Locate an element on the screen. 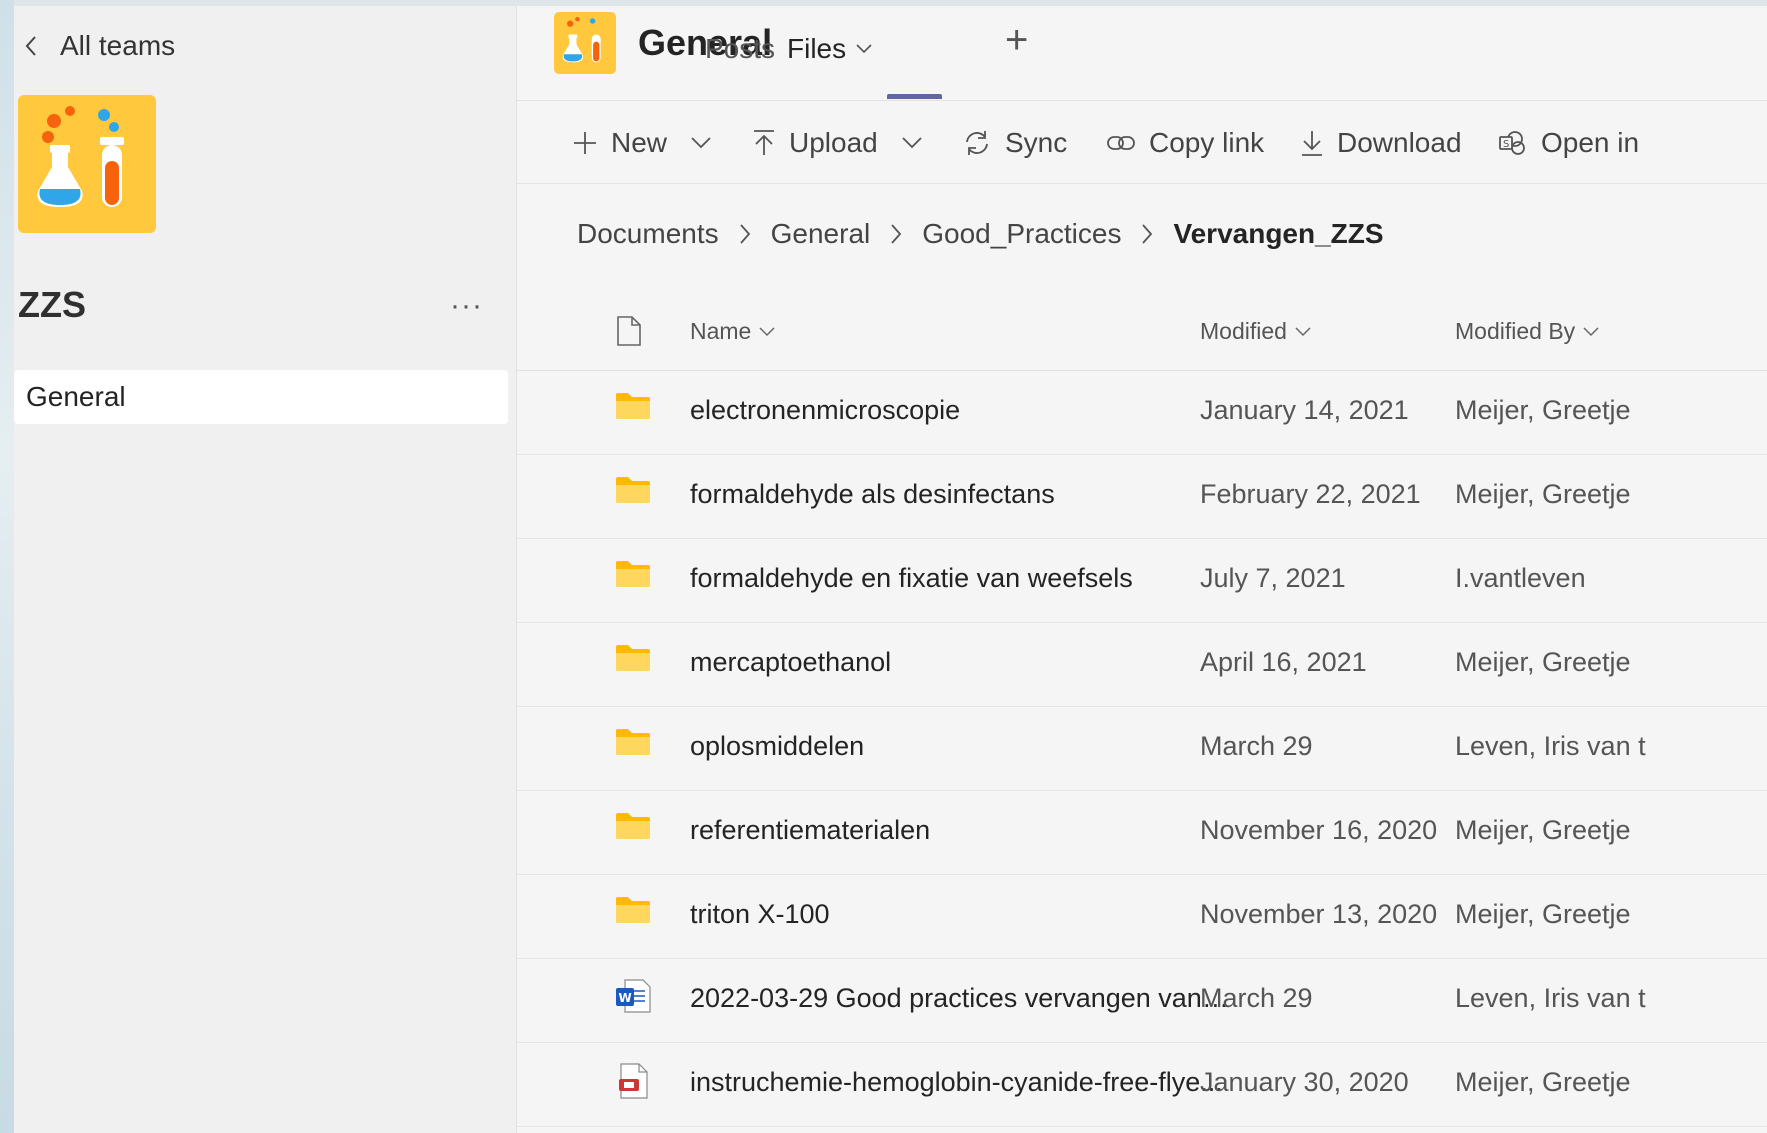 This screenshot has height=1133, width=1767. svg-text: S is located at coordinates (1506, 144).